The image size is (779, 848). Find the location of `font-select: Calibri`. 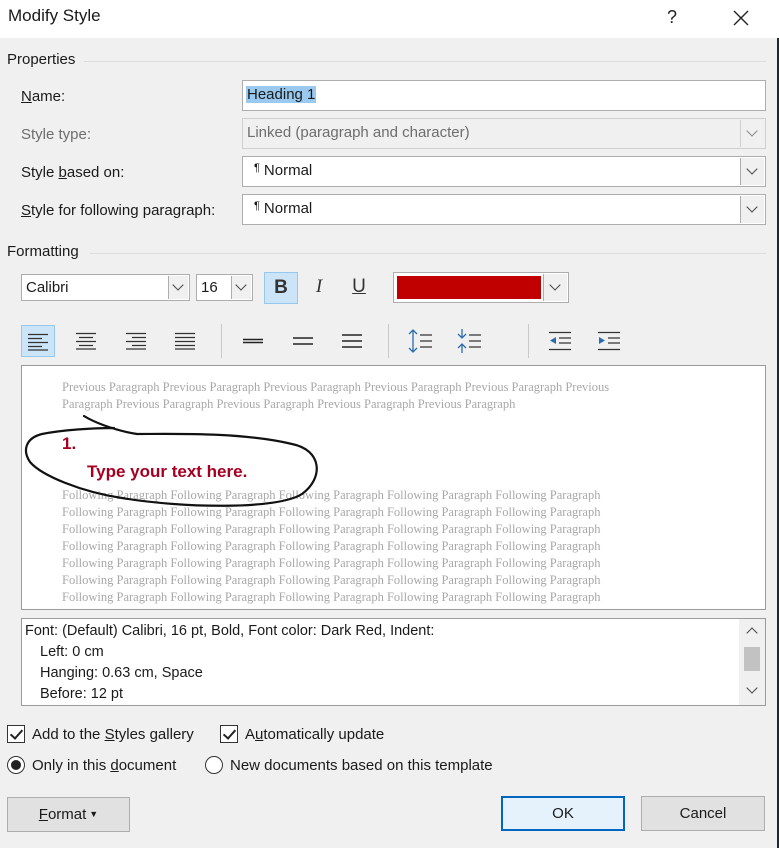

font-select: Calibri is located at coordinates (105, 287).